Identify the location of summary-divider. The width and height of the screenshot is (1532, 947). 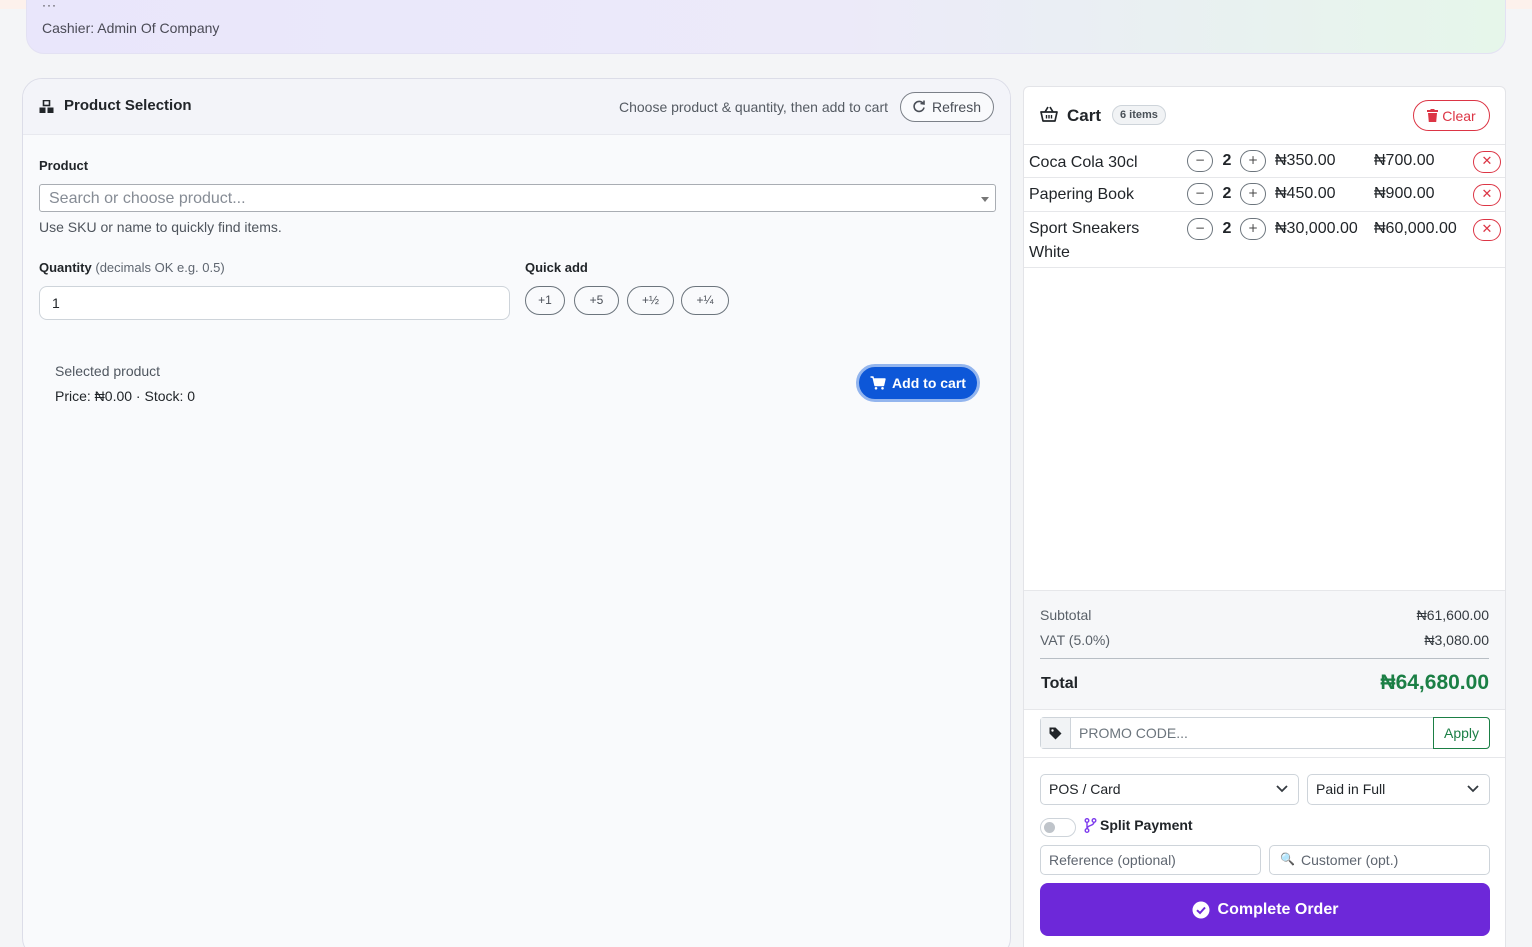
(1264, 658).